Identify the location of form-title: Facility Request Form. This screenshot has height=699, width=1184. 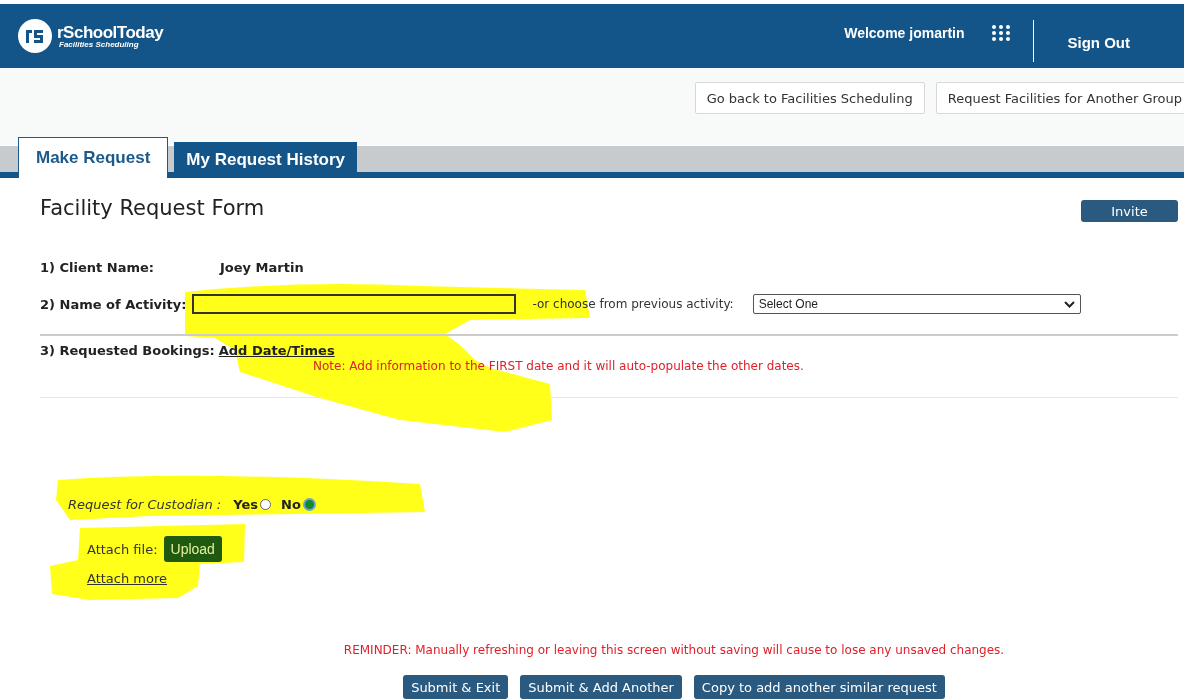
(152, 208).